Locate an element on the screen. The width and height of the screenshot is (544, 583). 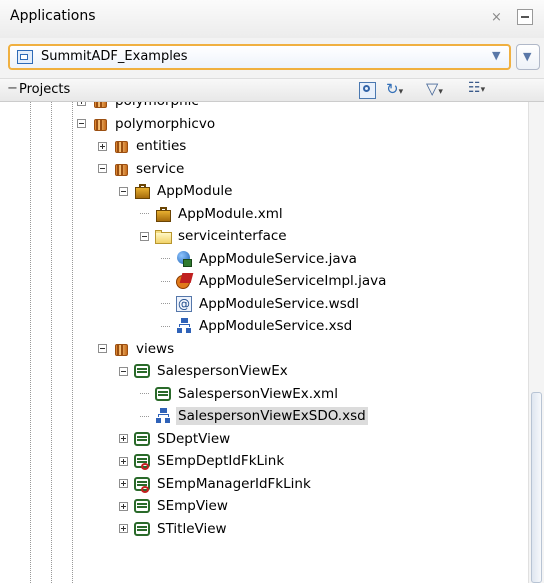
tree-node-label: SEmpDeptIdFkLink is located at coordinates (221, 461).